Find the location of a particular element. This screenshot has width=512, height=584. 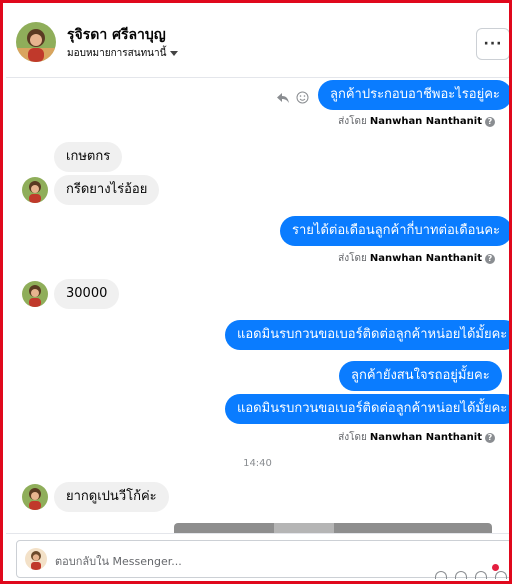

more-options-button: ··· is located at coordinates (492, 44).